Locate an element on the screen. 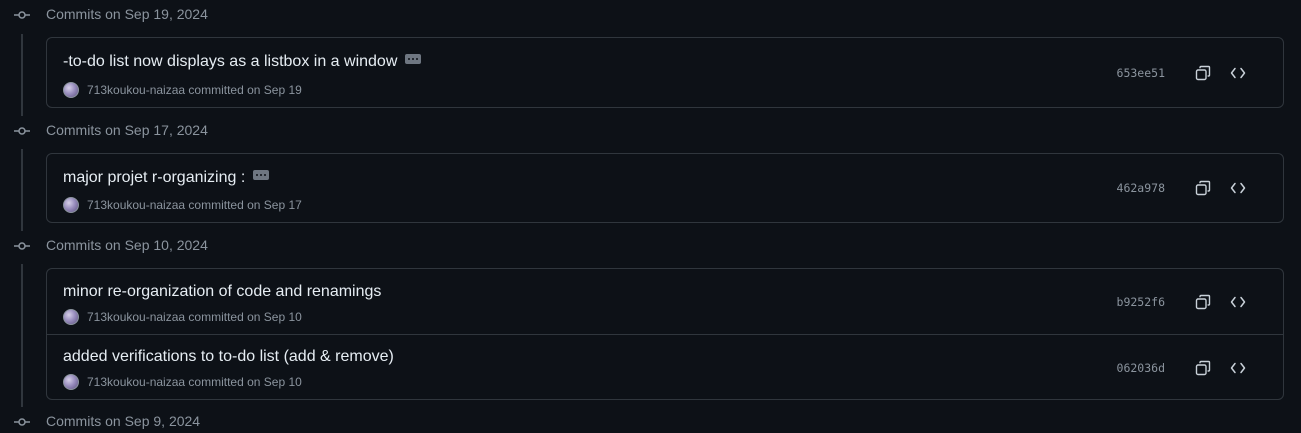 The height and width of the screenshot is (433, 1301). commit-sha-link: 653ee51 is located at coordinates (1141, 73).